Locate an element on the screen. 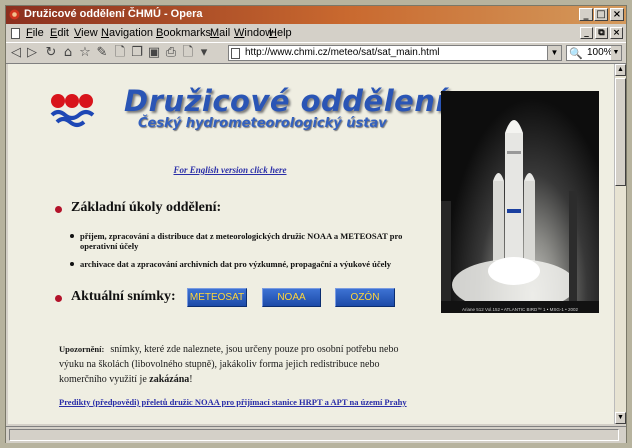  edit-icon: ✎ is located at coordinates (102, 53).